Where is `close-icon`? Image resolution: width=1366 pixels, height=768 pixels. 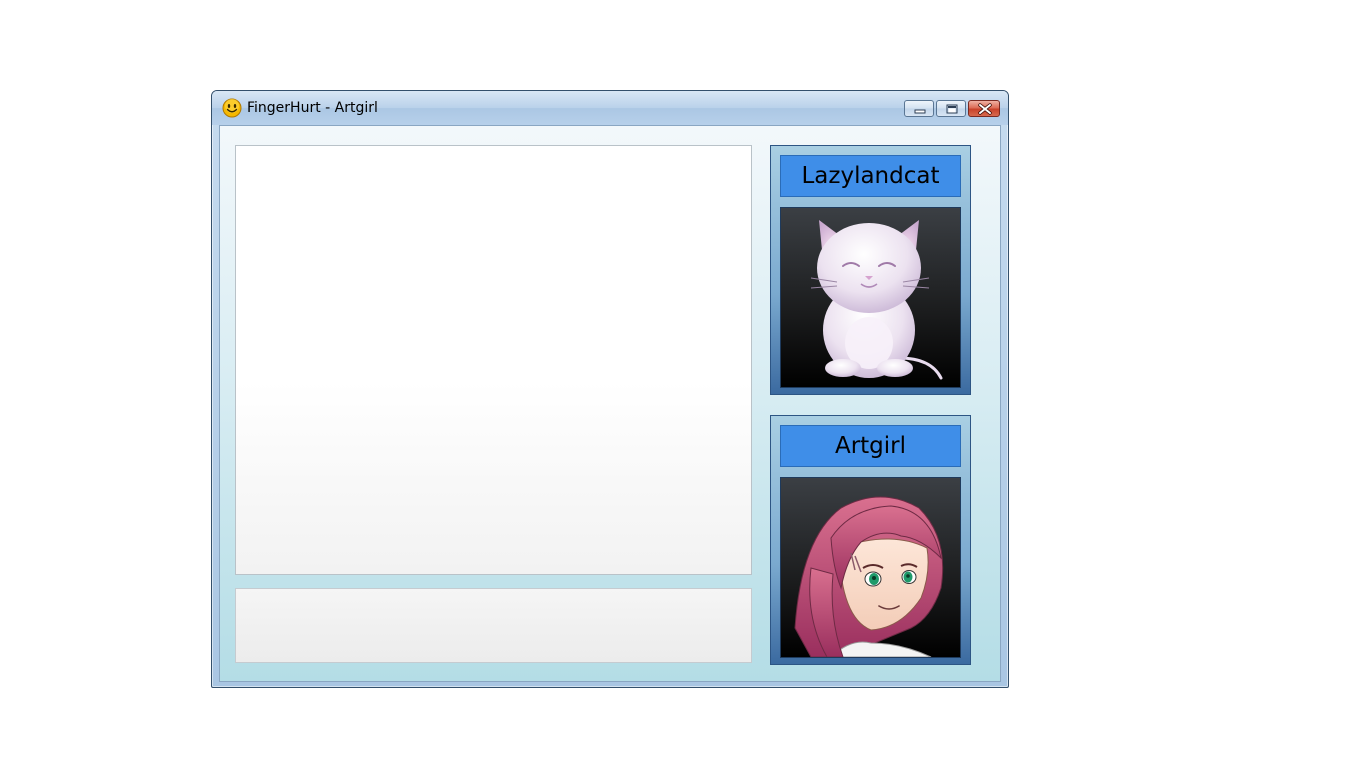
close-icon is located at coordinates (985, 109).